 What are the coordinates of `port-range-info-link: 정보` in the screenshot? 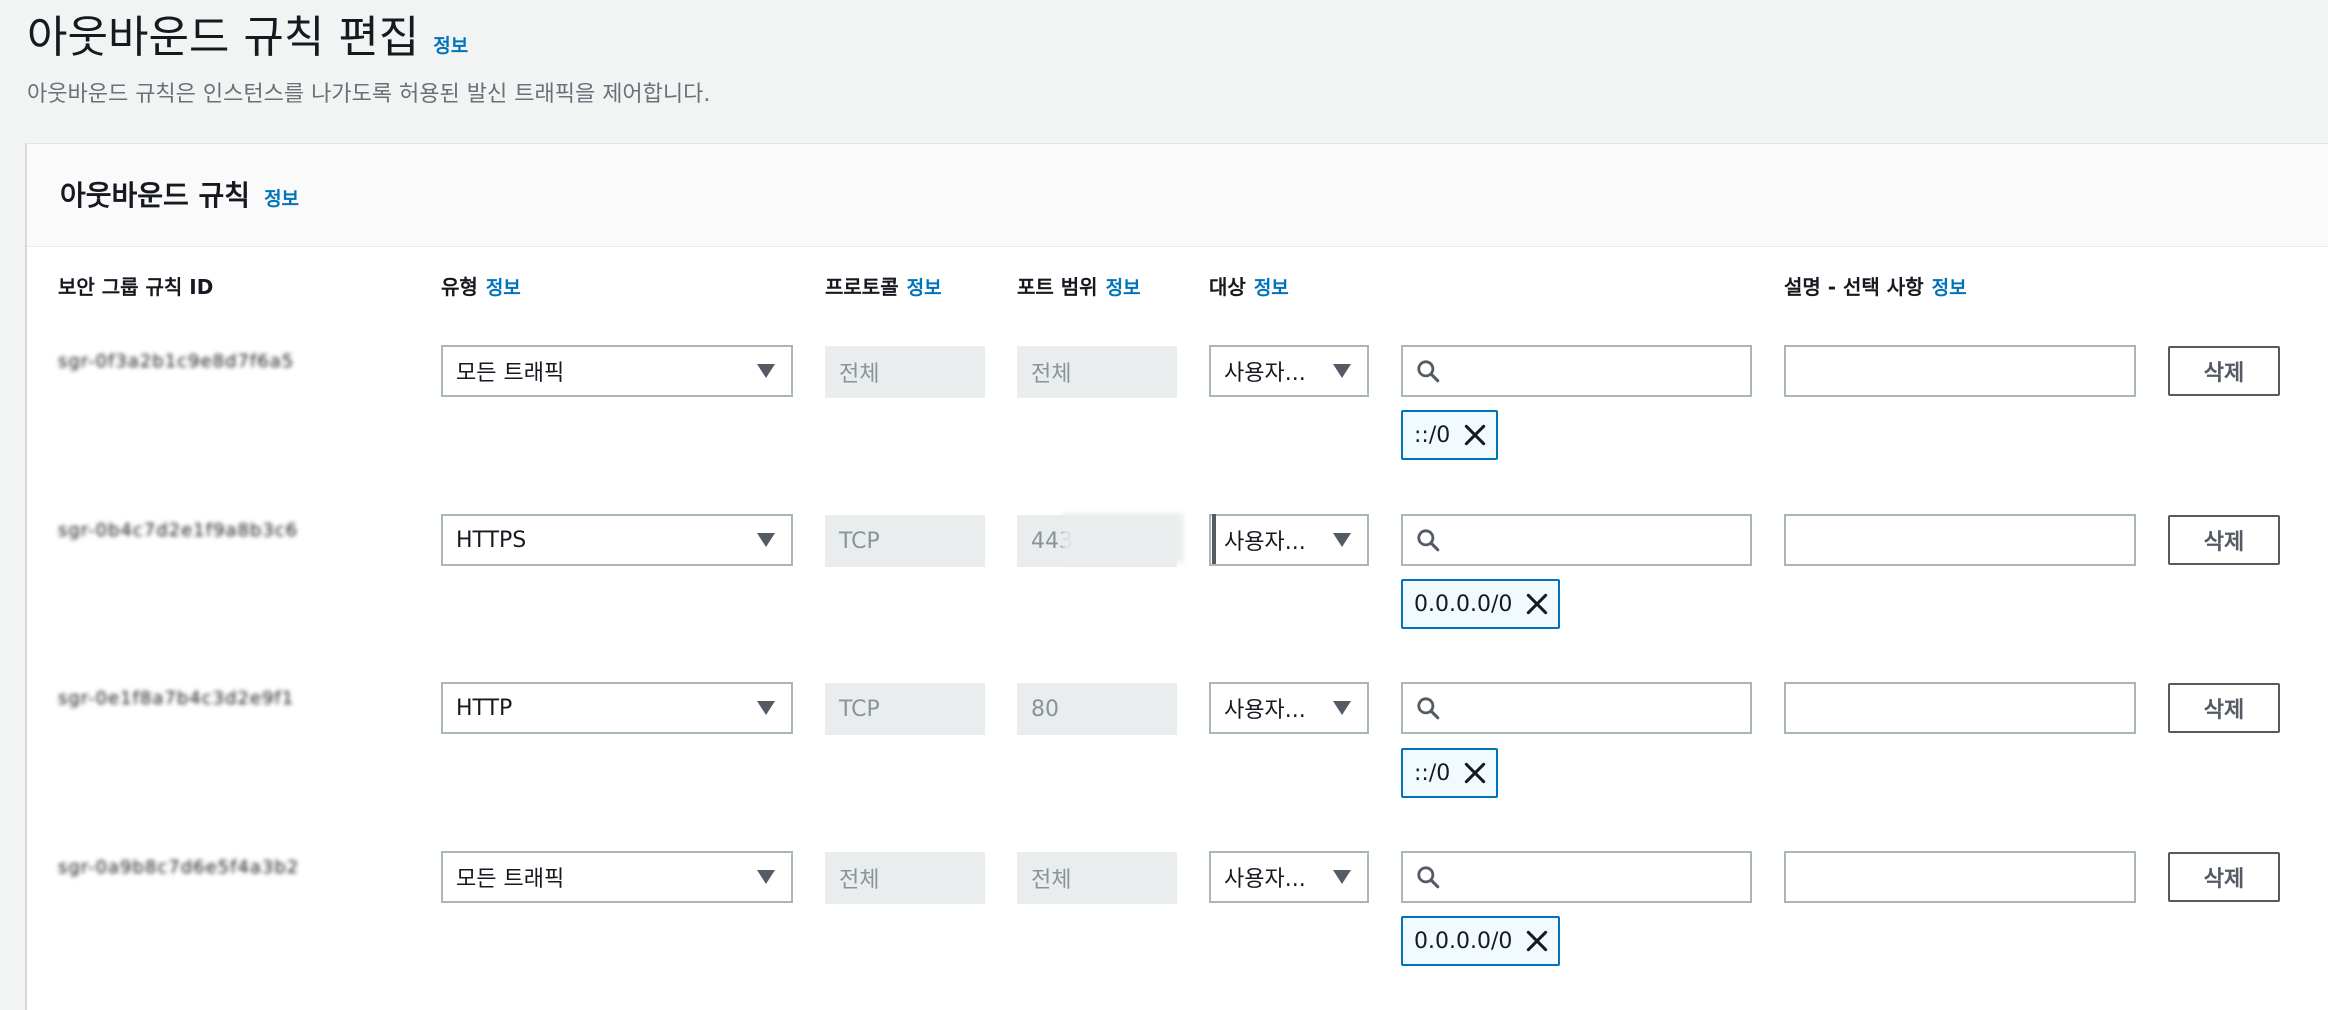 It's located at (1123, 286).